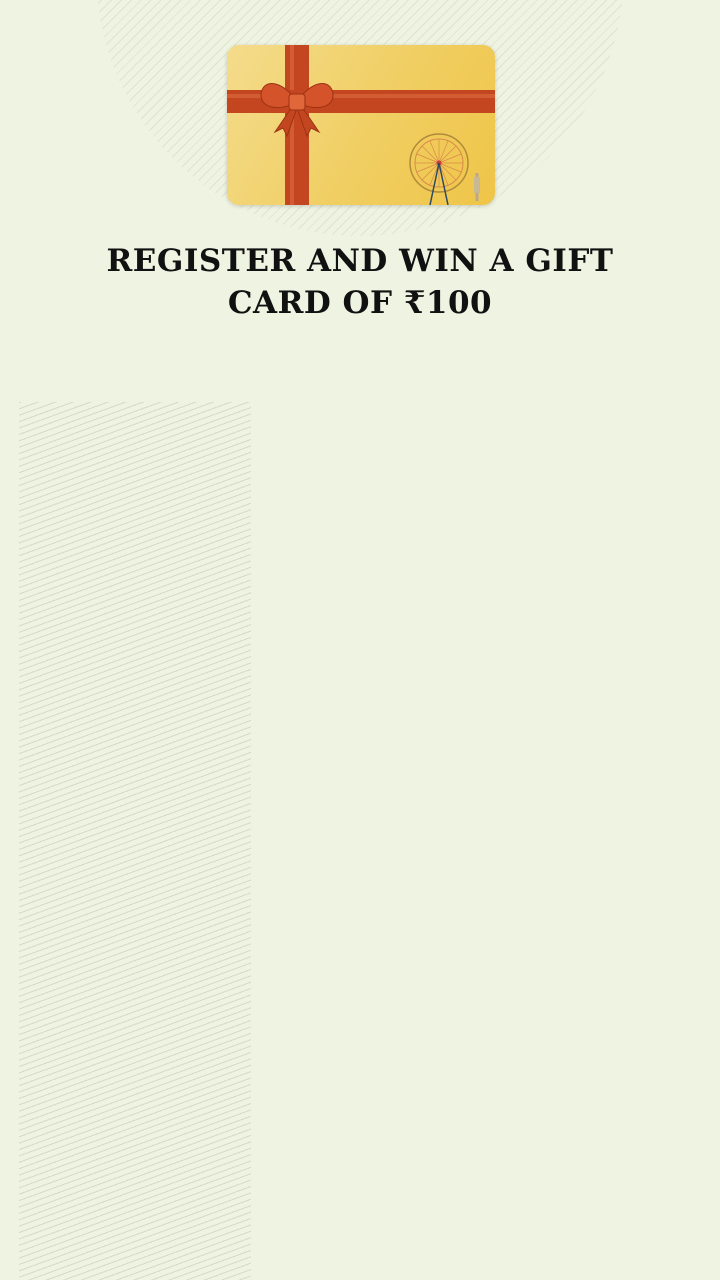  I want to click on ferris-wheel-icon, so click(444, 169).